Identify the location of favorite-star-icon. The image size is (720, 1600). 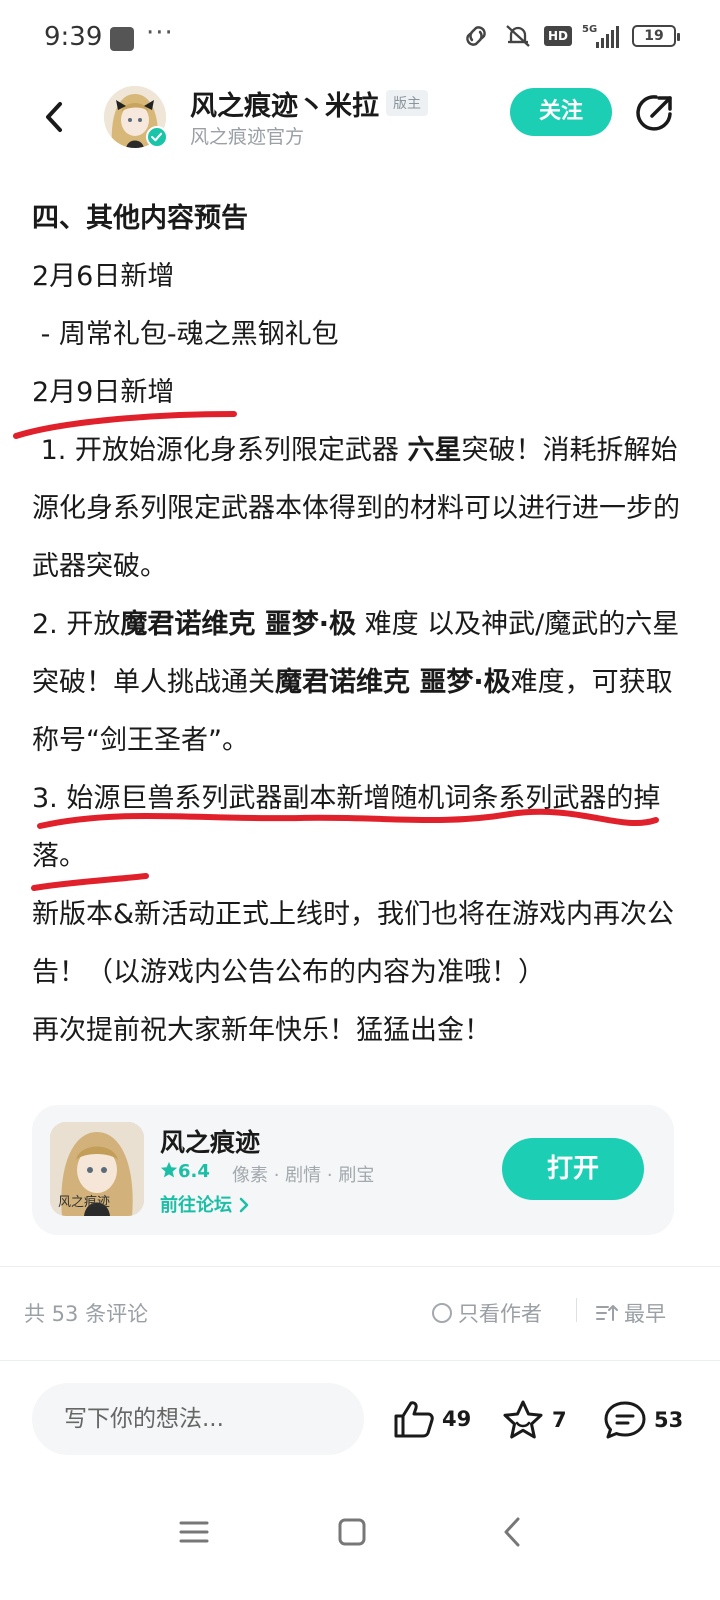
(523, 1419).